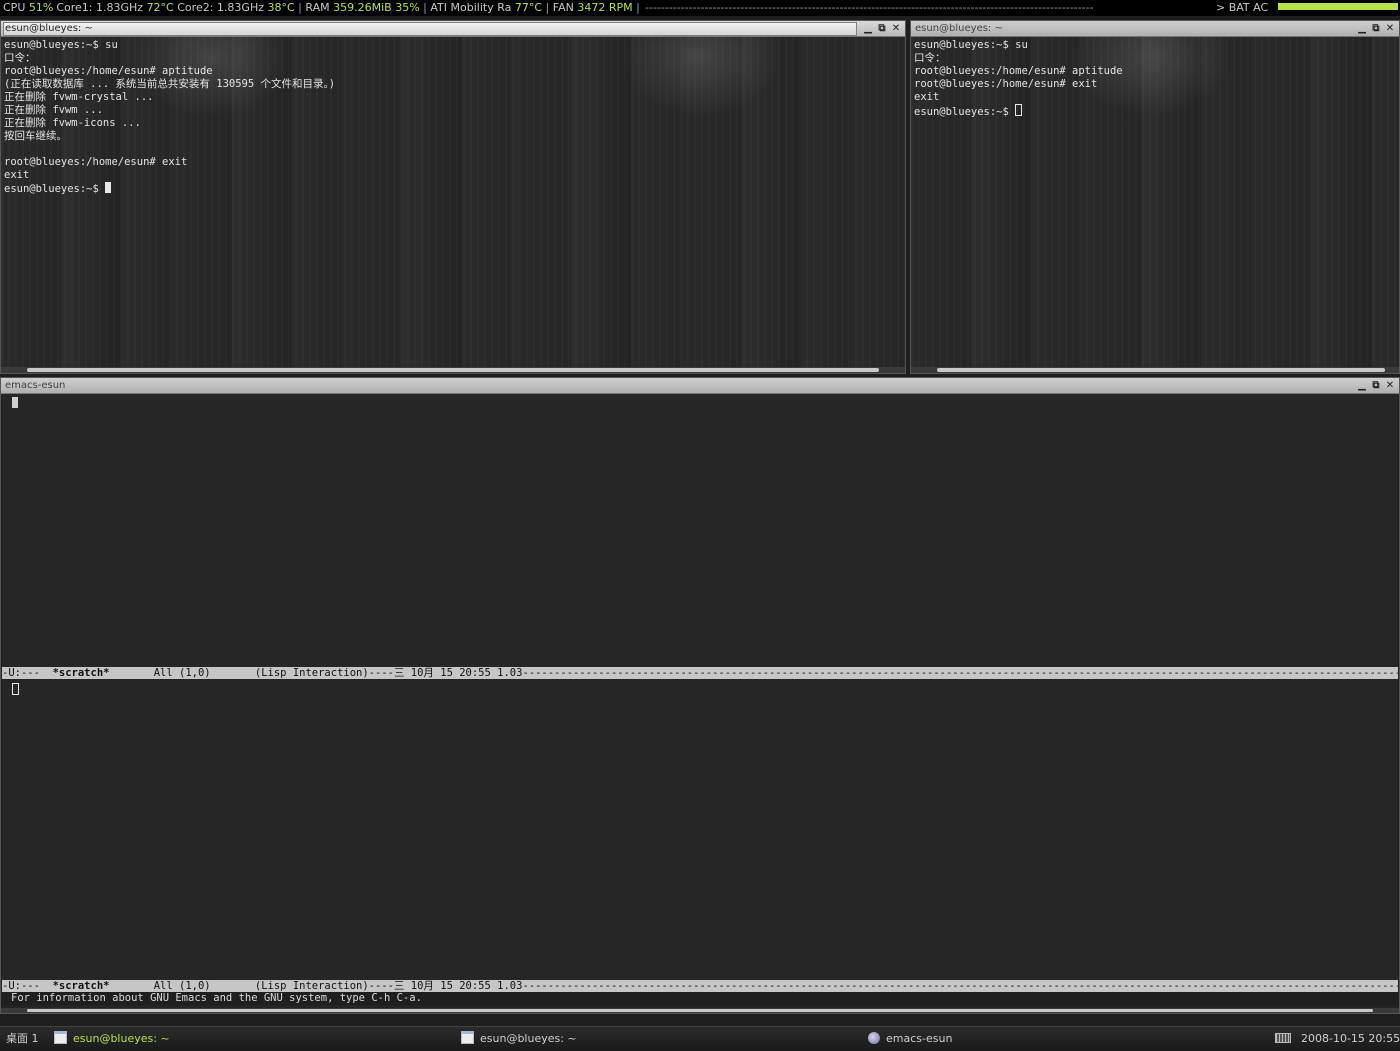 This screenshot has width=1400, height=1051. What do you see at coordinates (41, 7) in the screenshot?
I see `cpu-value: 51%` at bounding box center [41, 7].